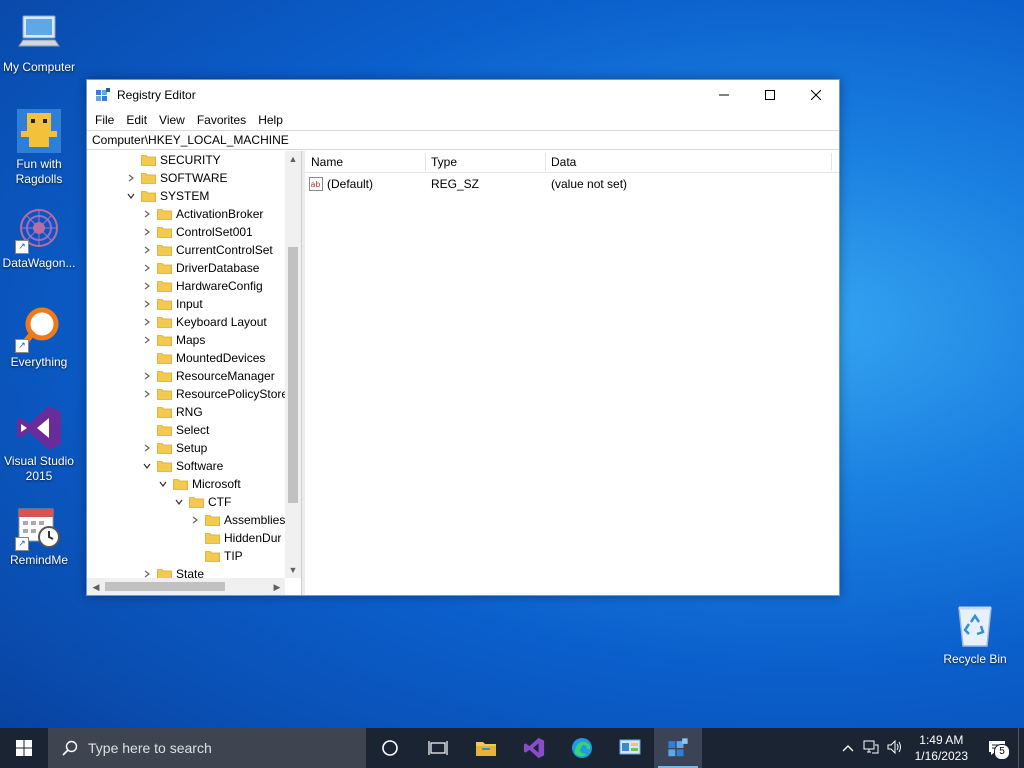  What do you see at coordinates (204, 322) in the screenshot?
I see `tree-node: Keyboard Layout` at bounding box center [204, 322].